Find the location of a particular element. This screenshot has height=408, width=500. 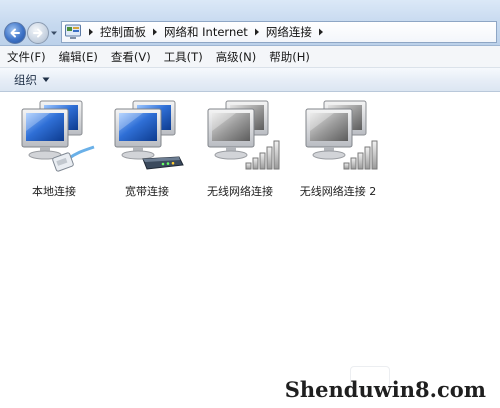

breadcrumb: 控制面板 网络和 Internet 网络连接 is located at coordinates (279, 32).